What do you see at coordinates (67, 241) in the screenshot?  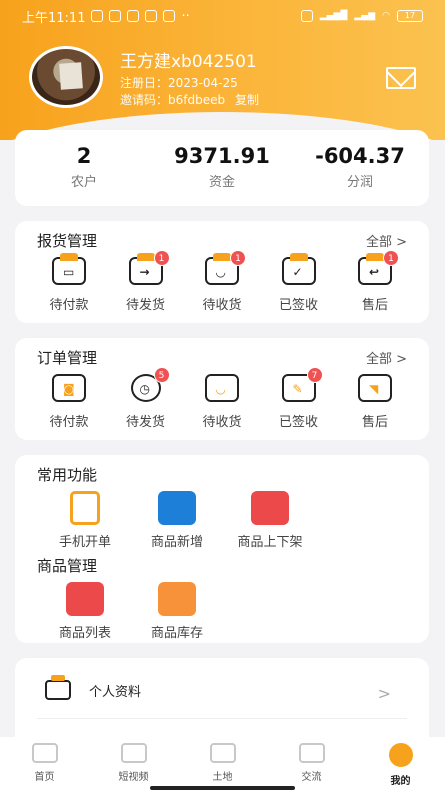 I see `section-title: 报货管理` at bounding box center [67, 241].